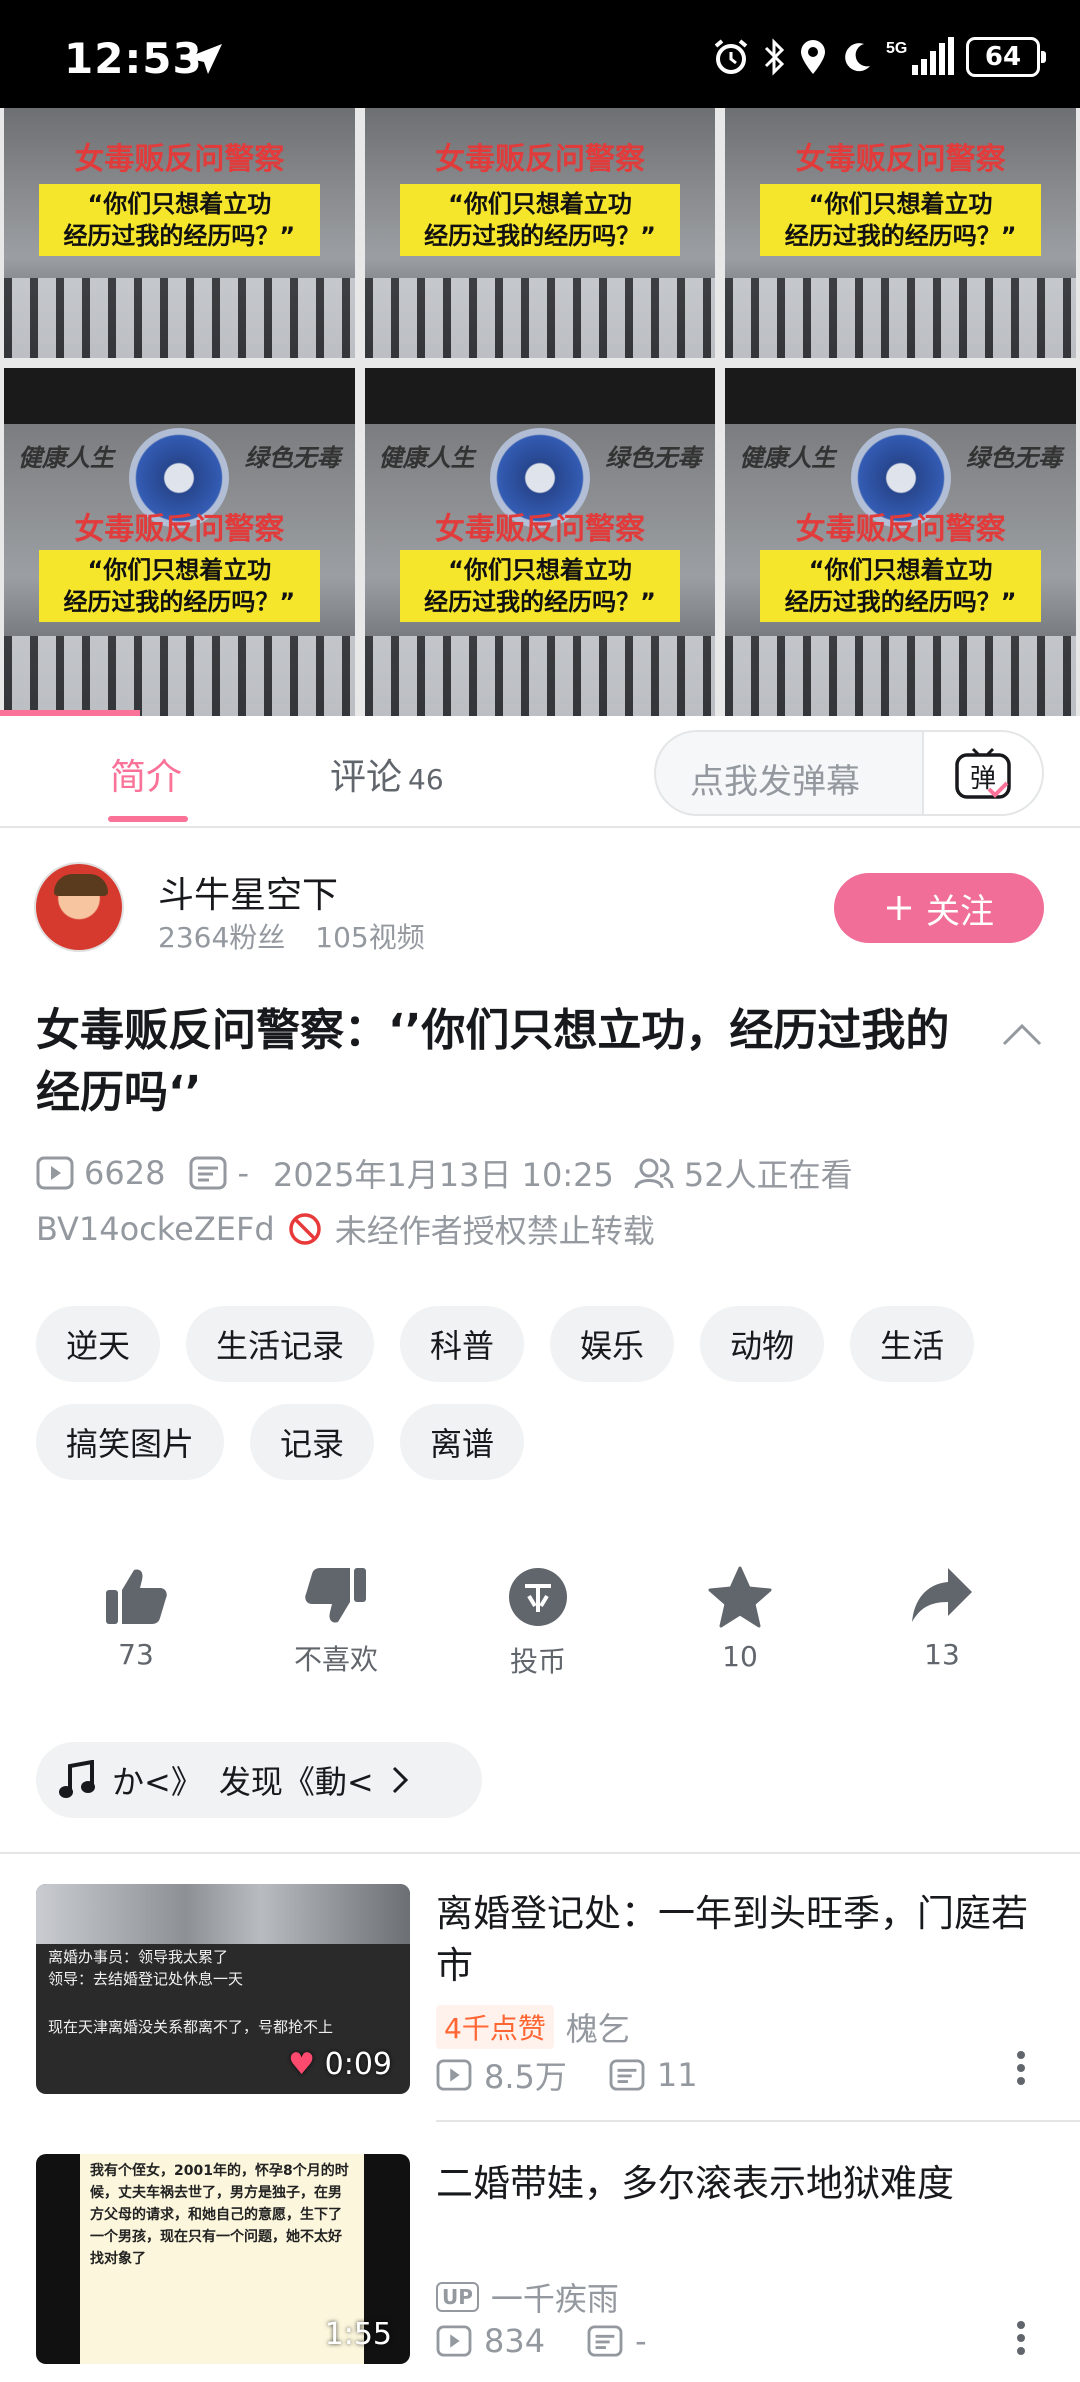  I want to click on recommended-views: 8.5万, so click(525, 2077).